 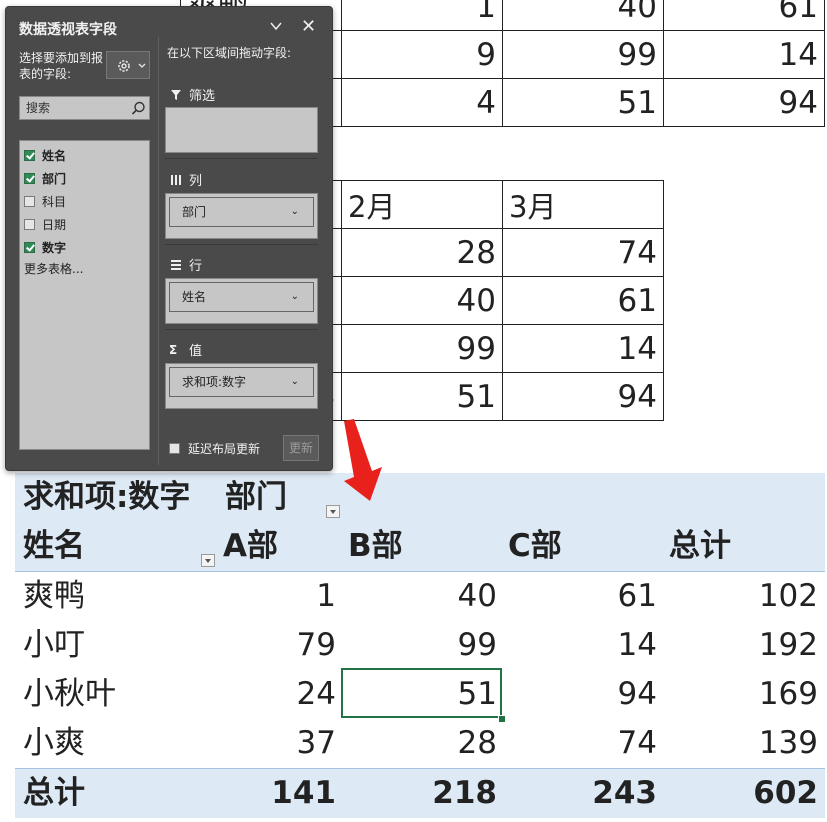 I want to click on pane-title: 数据透视表字段, so click(x=68, y=30).